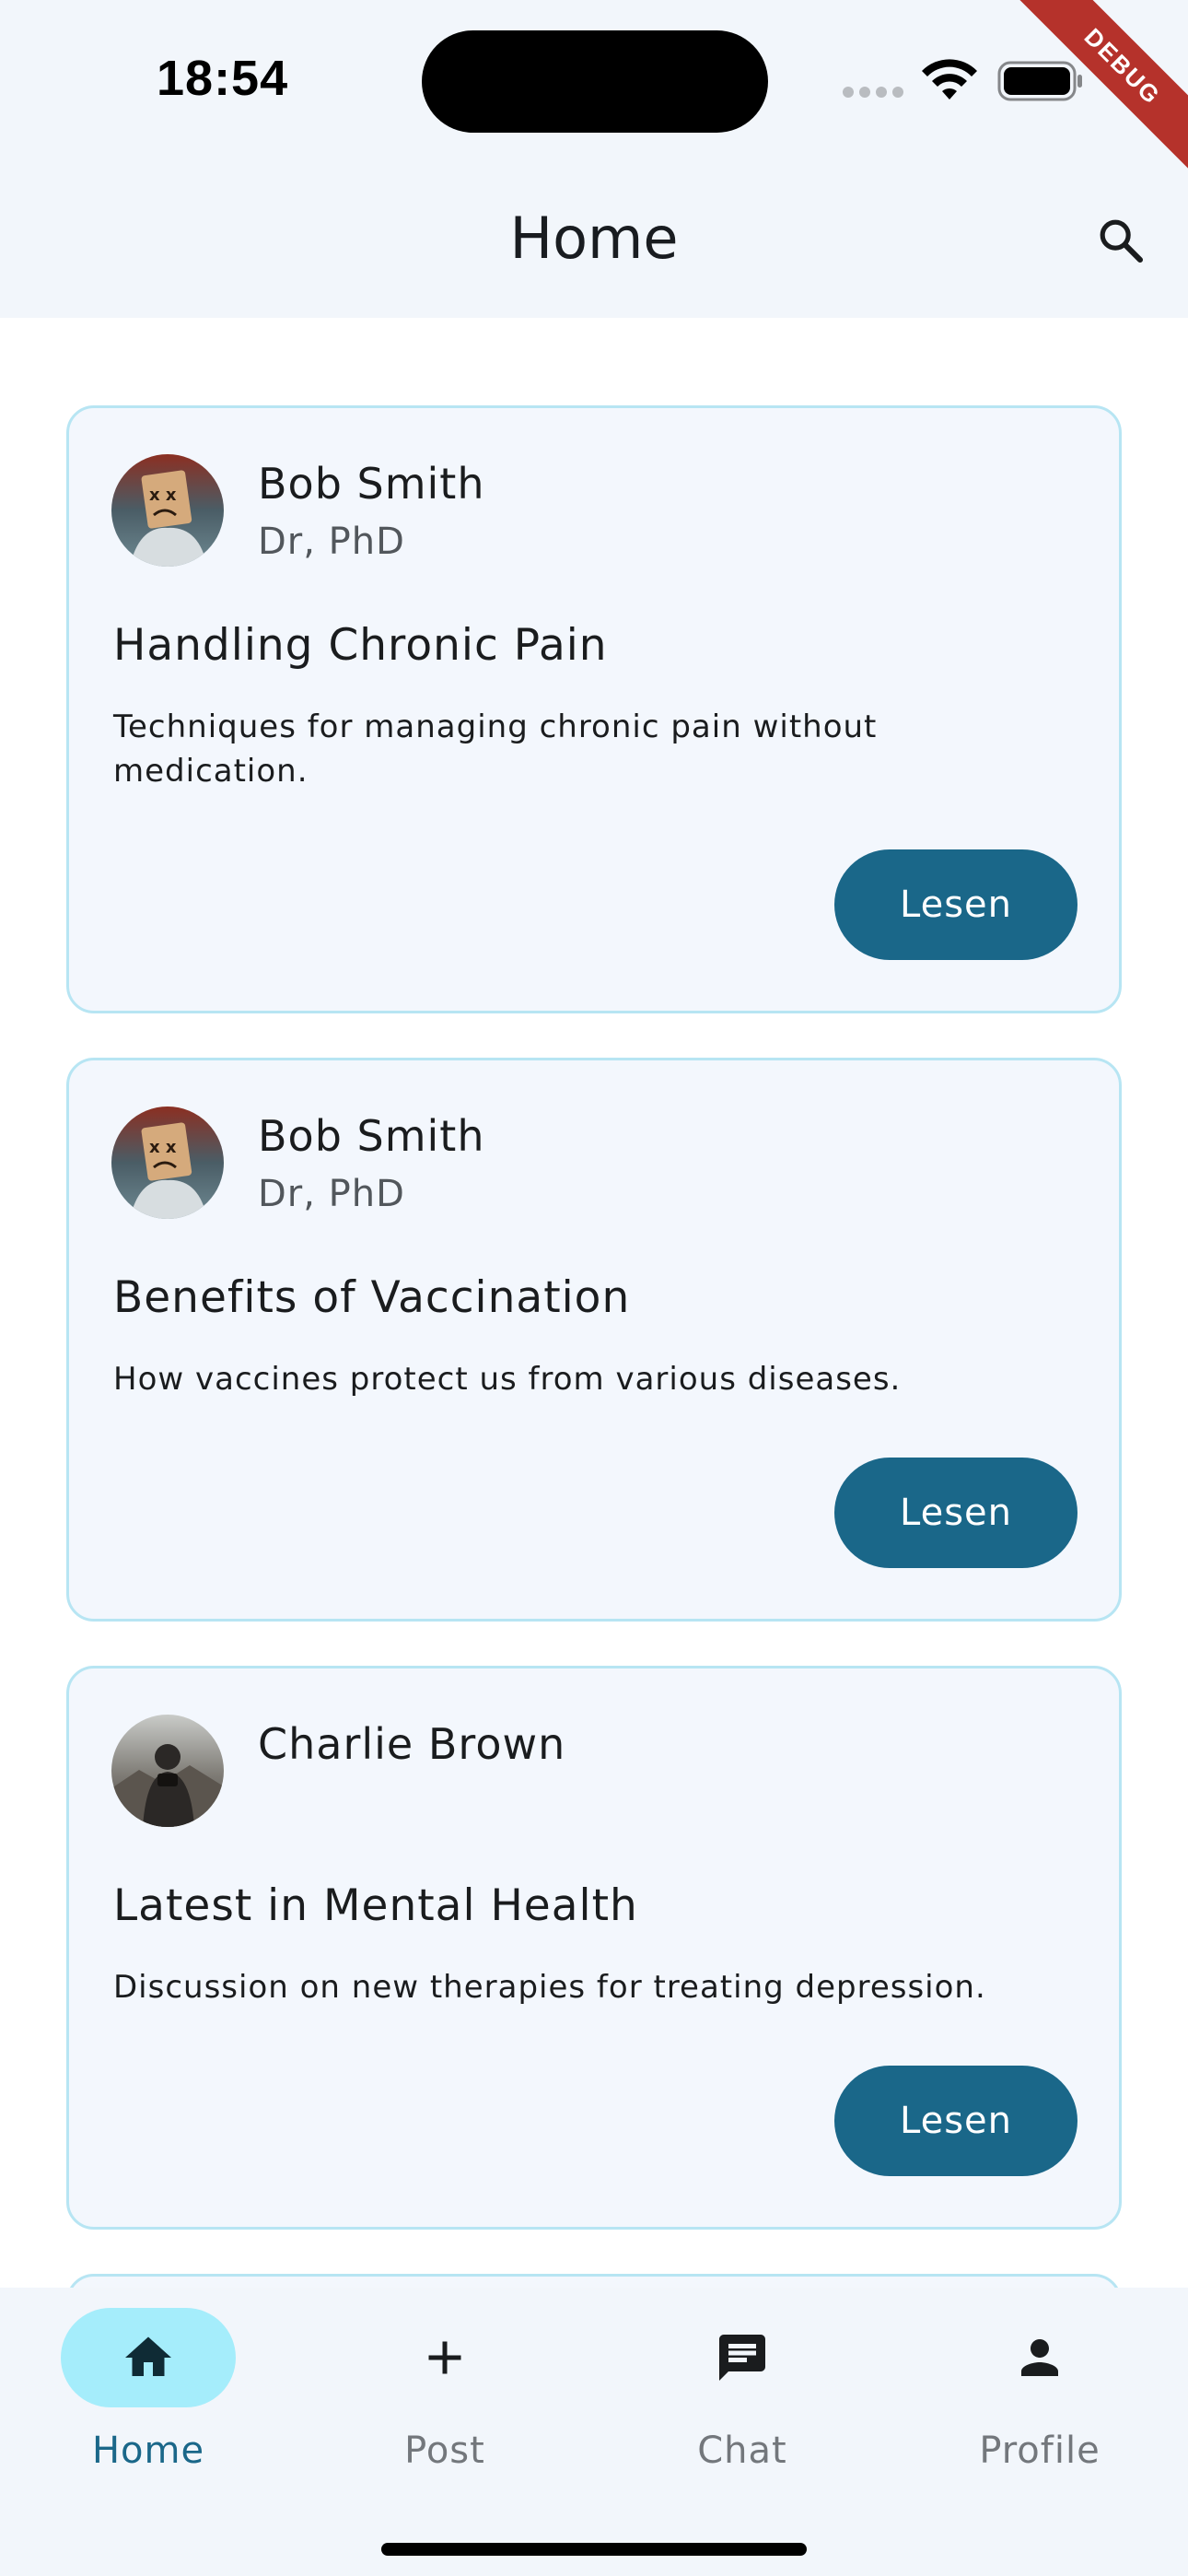 The height and width of the screenshot is (2576, 1188). Describe the element at coordinates (742, 2358) in the screenshot. I see `chat-icon` at that location.